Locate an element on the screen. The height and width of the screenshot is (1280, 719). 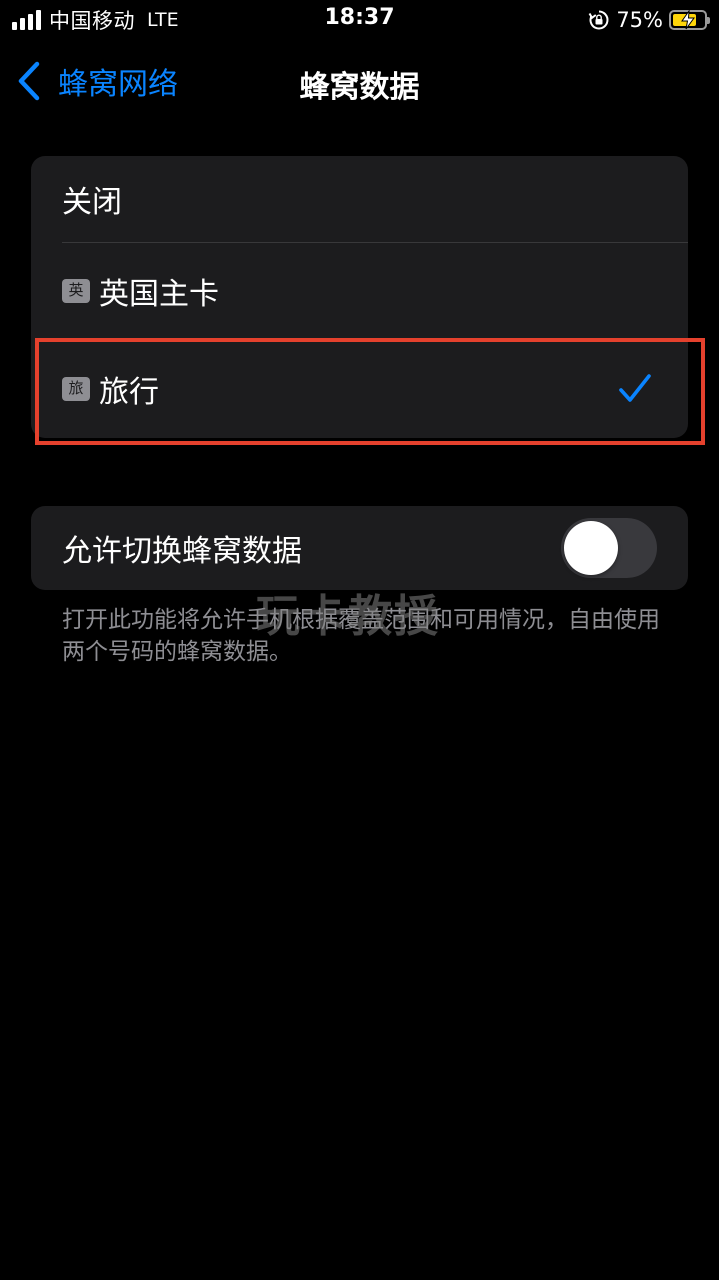
sim-badge: 旅 is located at coordinates (76, 388).